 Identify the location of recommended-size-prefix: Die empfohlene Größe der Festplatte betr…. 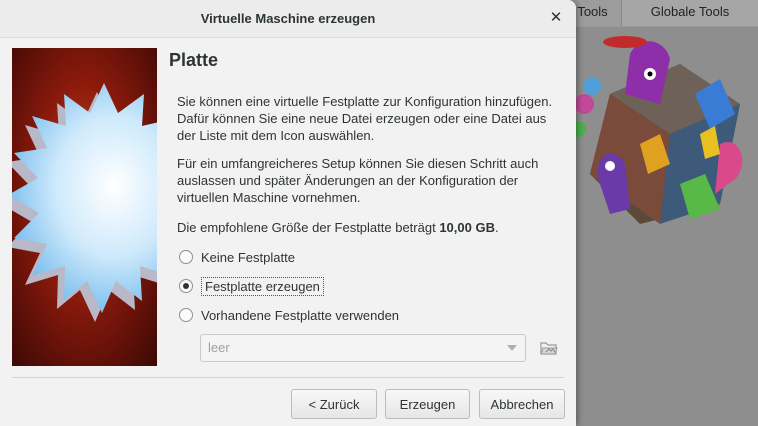
(308, 227).